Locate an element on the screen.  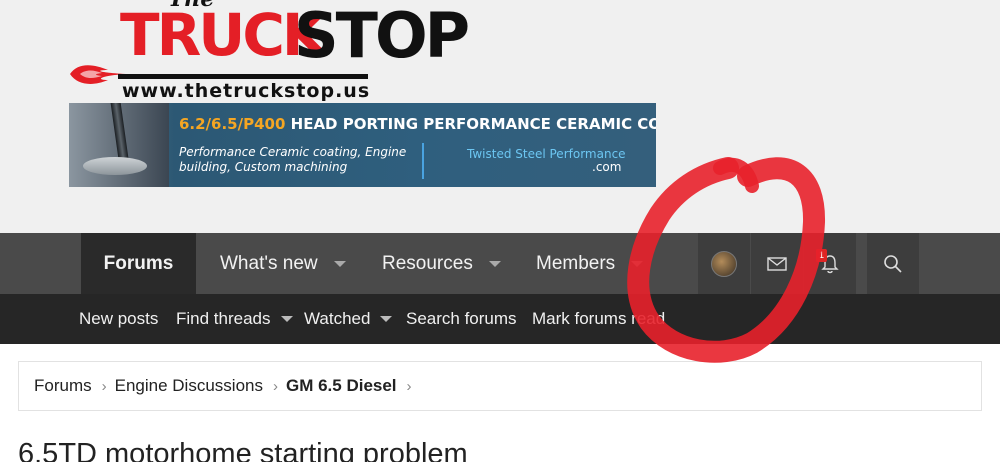
breadcrumb-engine-discussions: Engine Discussions is located at coordinates (189, 386).